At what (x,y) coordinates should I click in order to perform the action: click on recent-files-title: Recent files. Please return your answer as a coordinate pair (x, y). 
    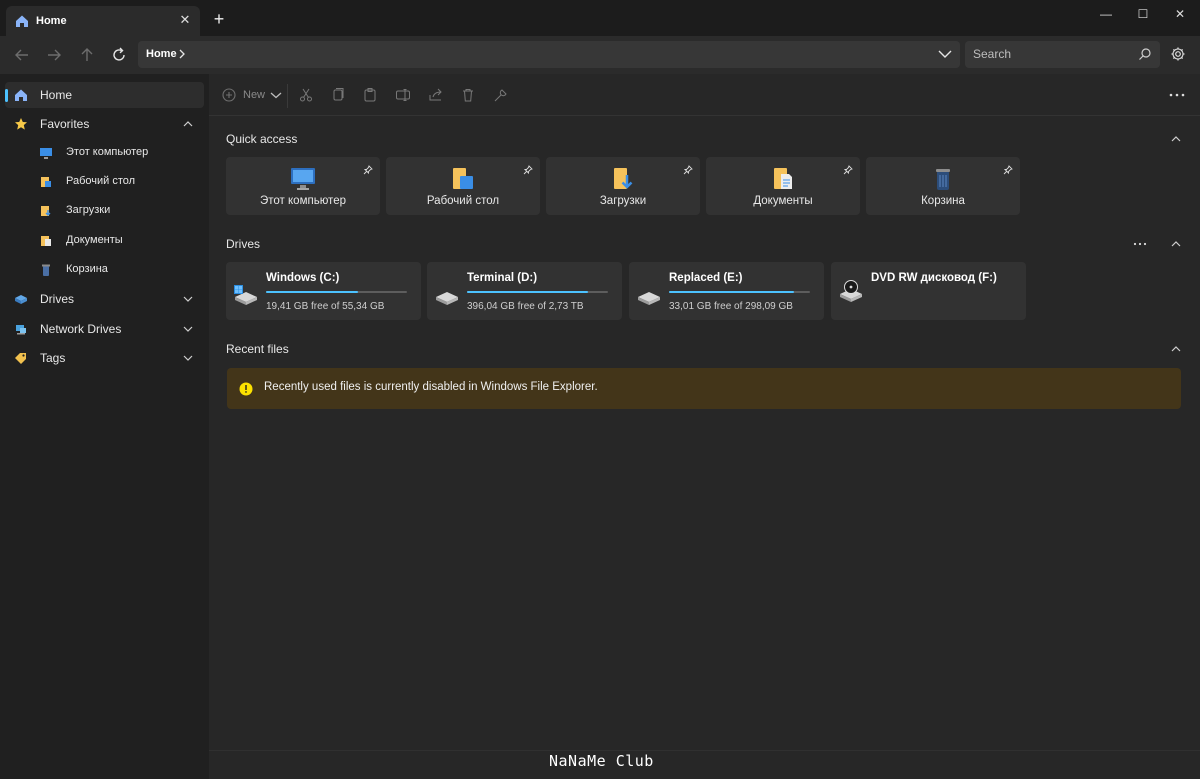
    Looking at the image, I should click on (257, 349).